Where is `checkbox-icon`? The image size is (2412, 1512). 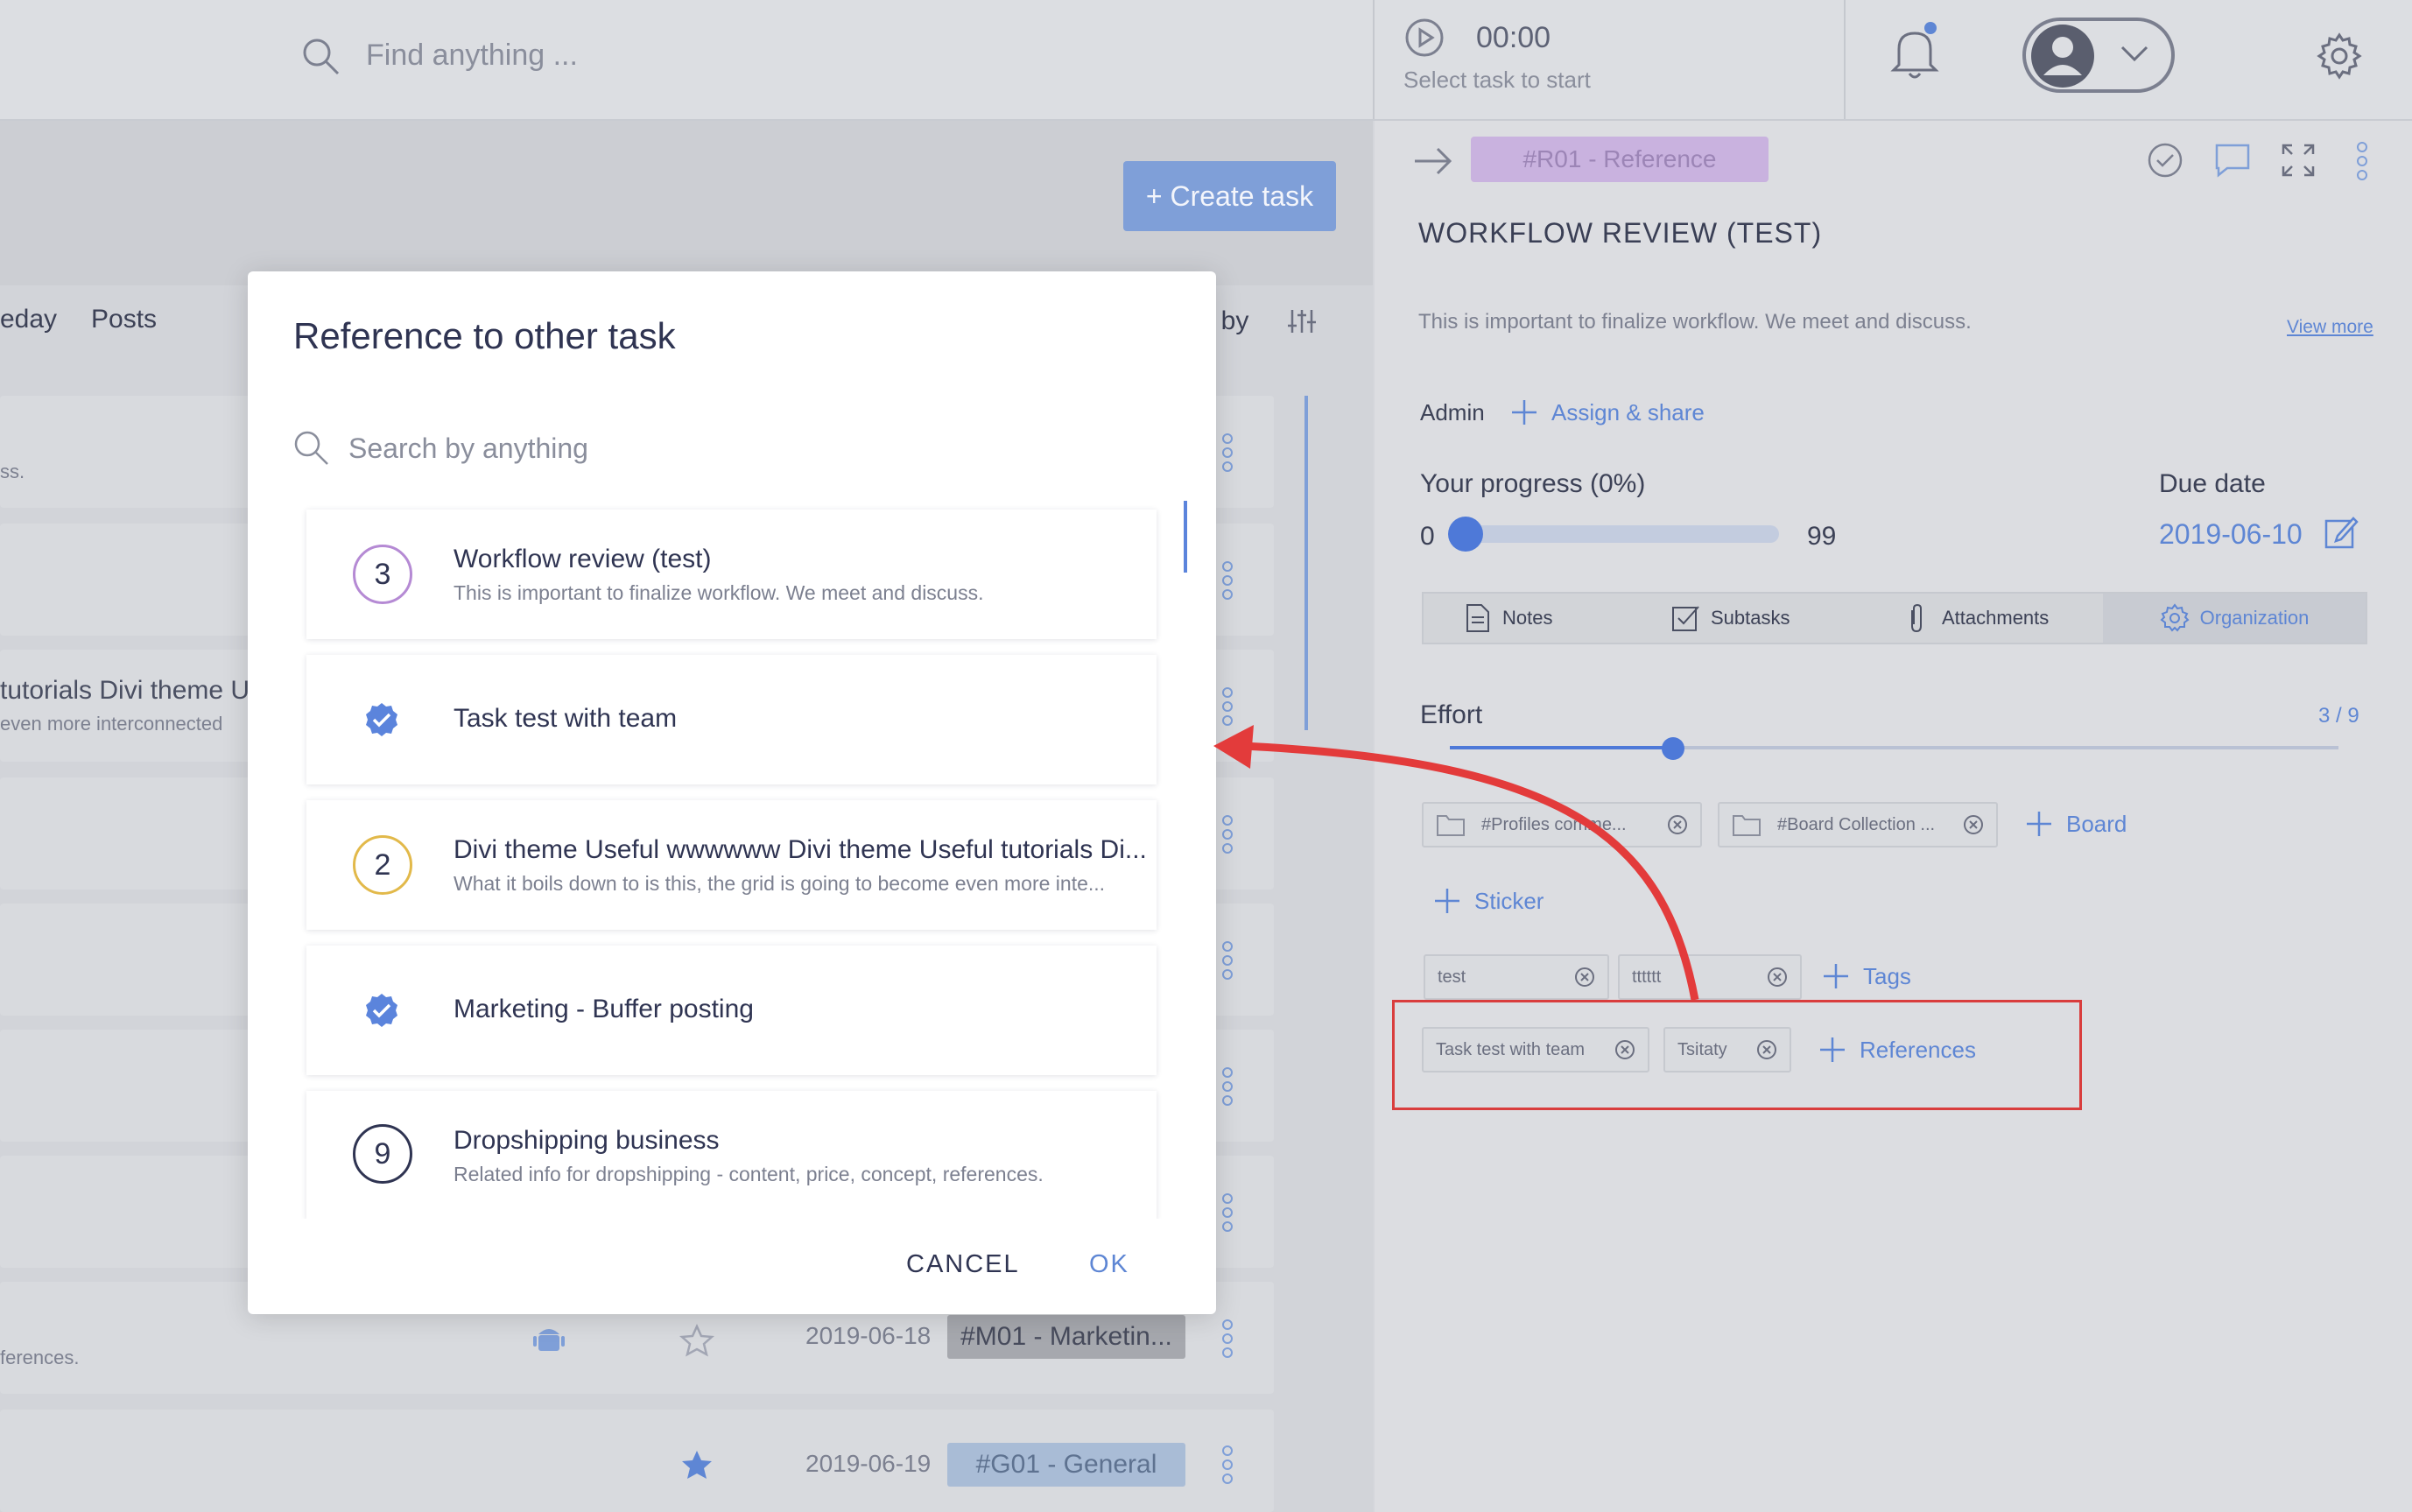 checkbox-icon is located at coordinates (1685, 618).